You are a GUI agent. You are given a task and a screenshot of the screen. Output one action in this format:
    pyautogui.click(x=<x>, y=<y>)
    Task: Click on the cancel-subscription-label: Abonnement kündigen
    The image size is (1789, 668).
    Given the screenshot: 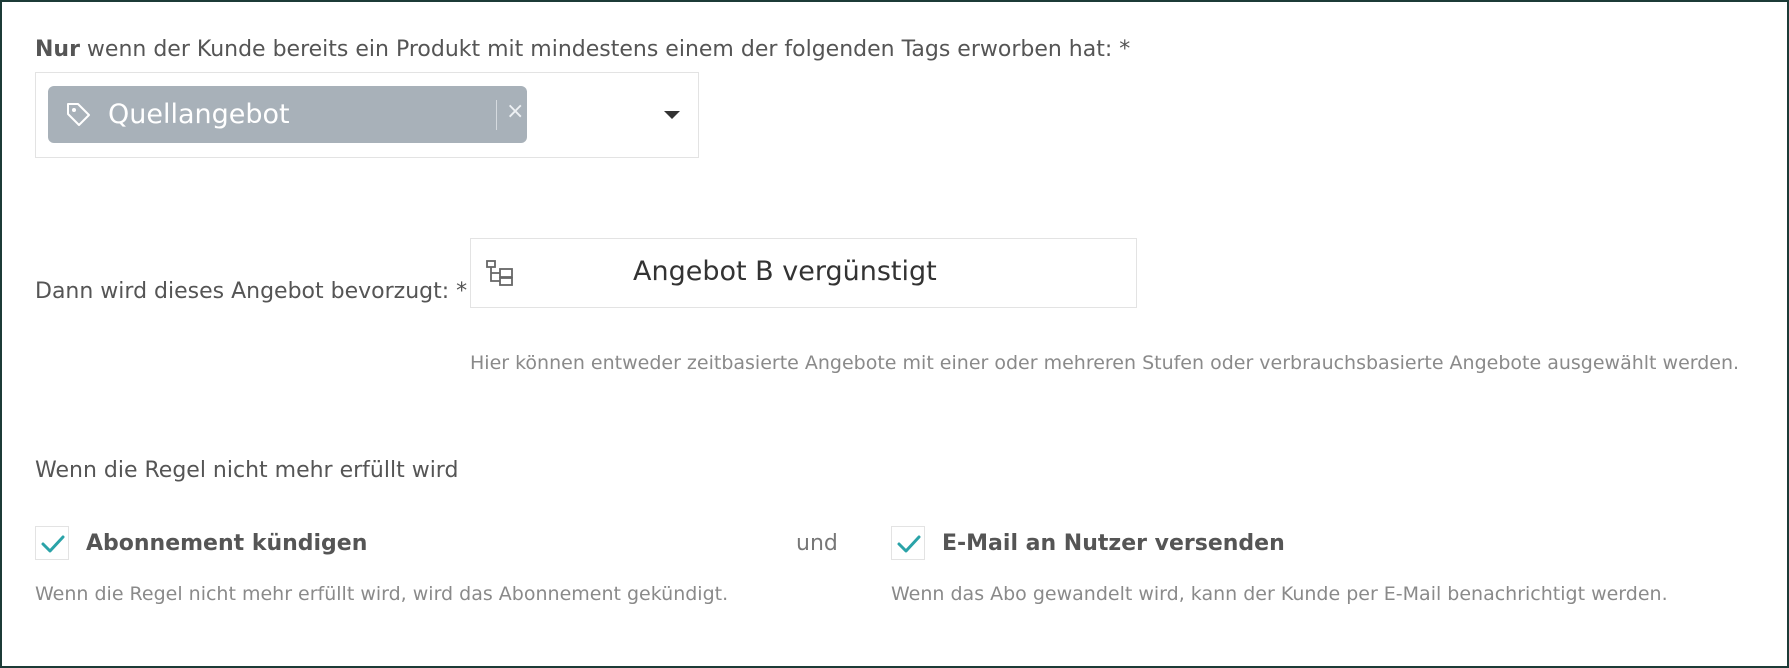 What is the action you would take?
    pyautogui.click(x=226, y=543)
    